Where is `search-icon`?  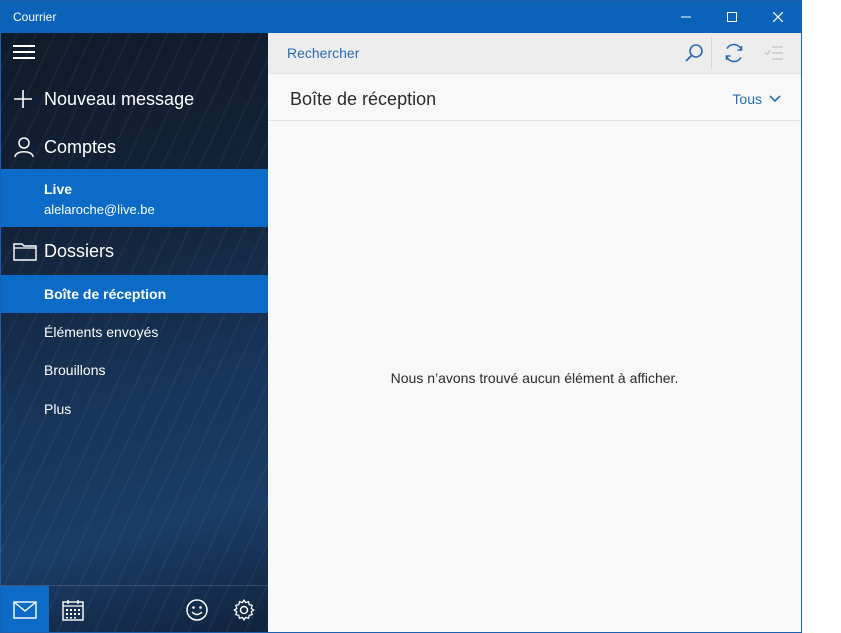 search-icon is located at coordinates (694, 53).